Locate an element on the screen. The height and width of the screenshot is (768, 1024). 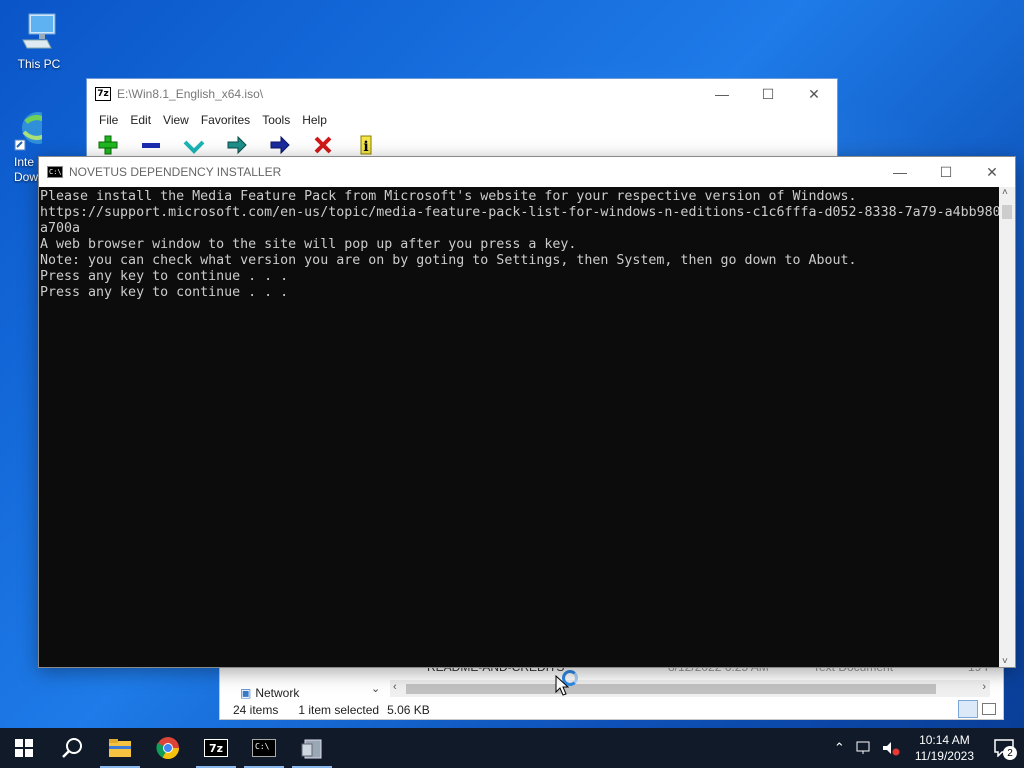
scroll-up-icon: ˄ is located at coordinates (1005, 192).